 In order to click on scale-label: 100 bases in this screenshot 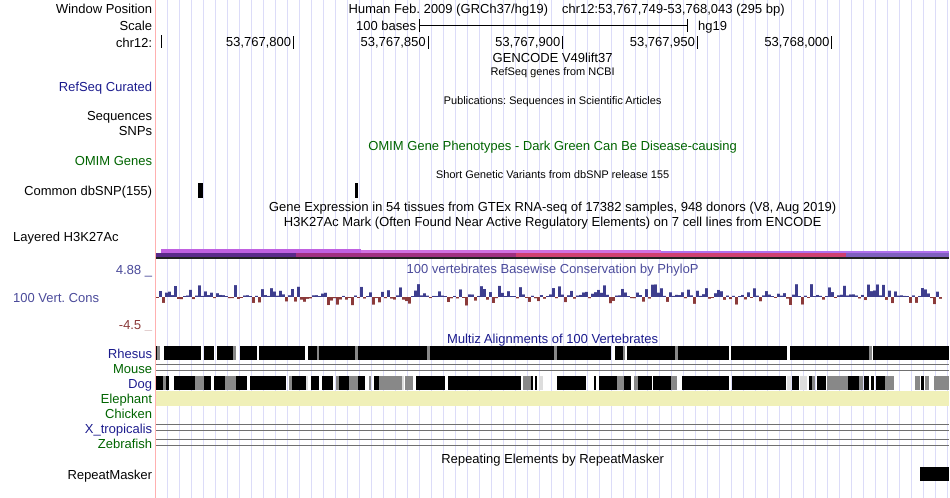, I will do `click(386, 25)`.